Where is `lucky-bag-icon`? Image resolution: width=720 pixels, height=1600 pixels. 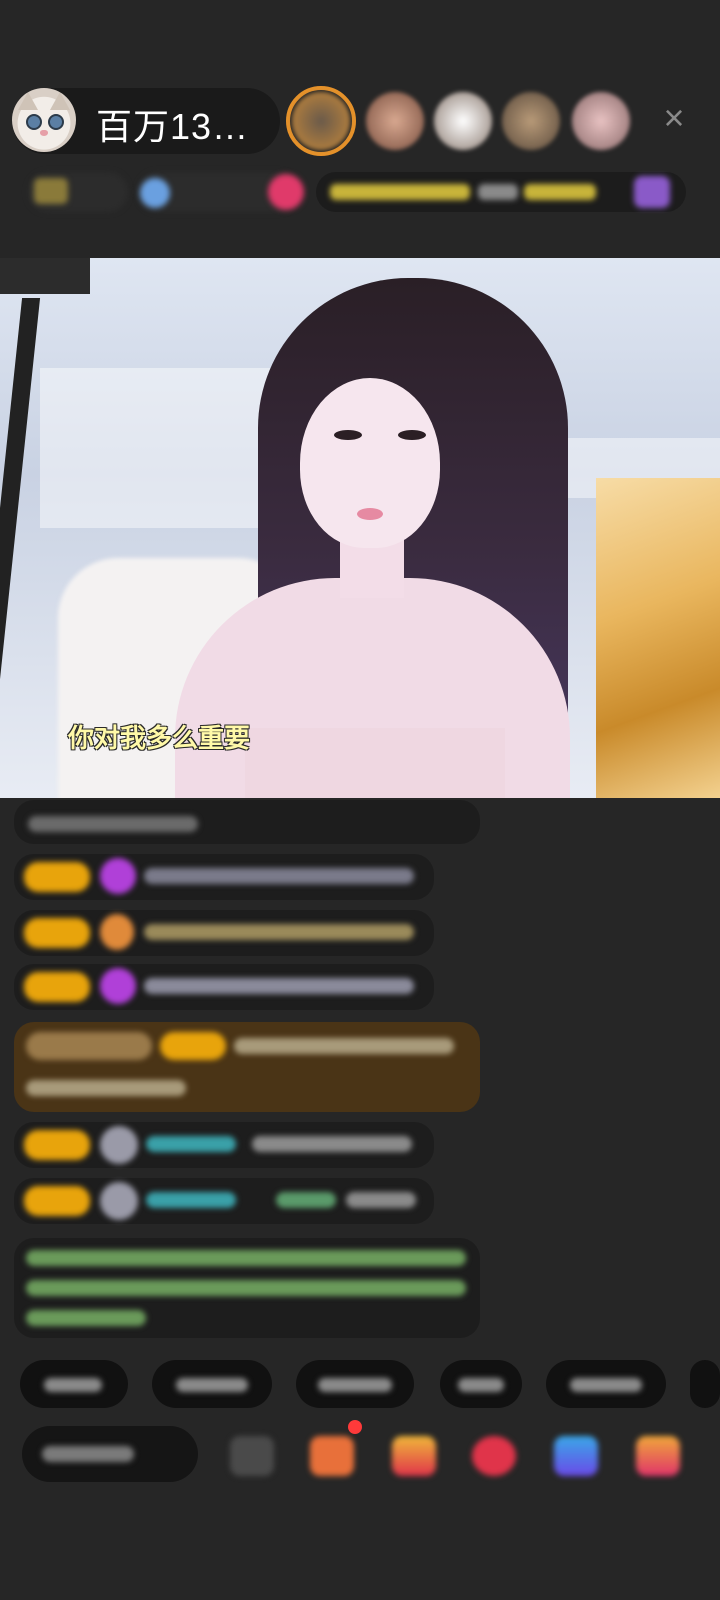 lucky-bag-icon is located at coordinates (414, 1456).